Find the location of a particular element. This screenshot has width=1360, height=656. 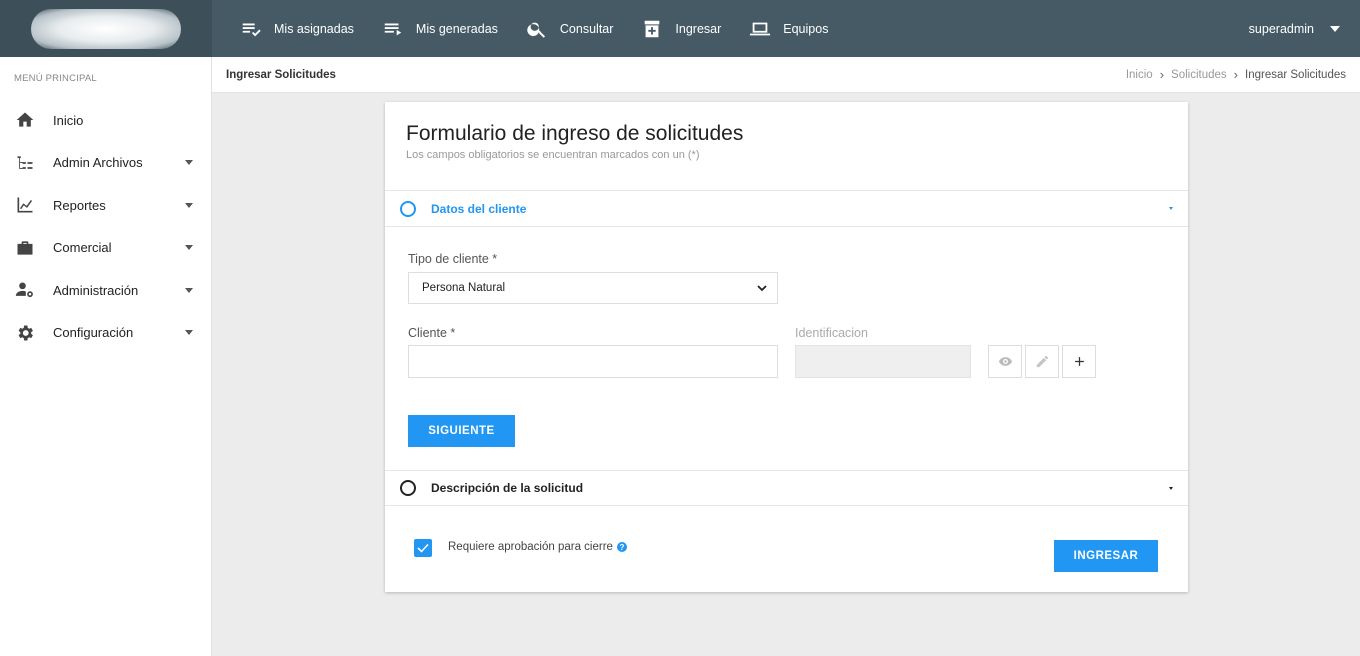

nav-mis-generadas: Mis generadas is located at coordinates (440, 28).